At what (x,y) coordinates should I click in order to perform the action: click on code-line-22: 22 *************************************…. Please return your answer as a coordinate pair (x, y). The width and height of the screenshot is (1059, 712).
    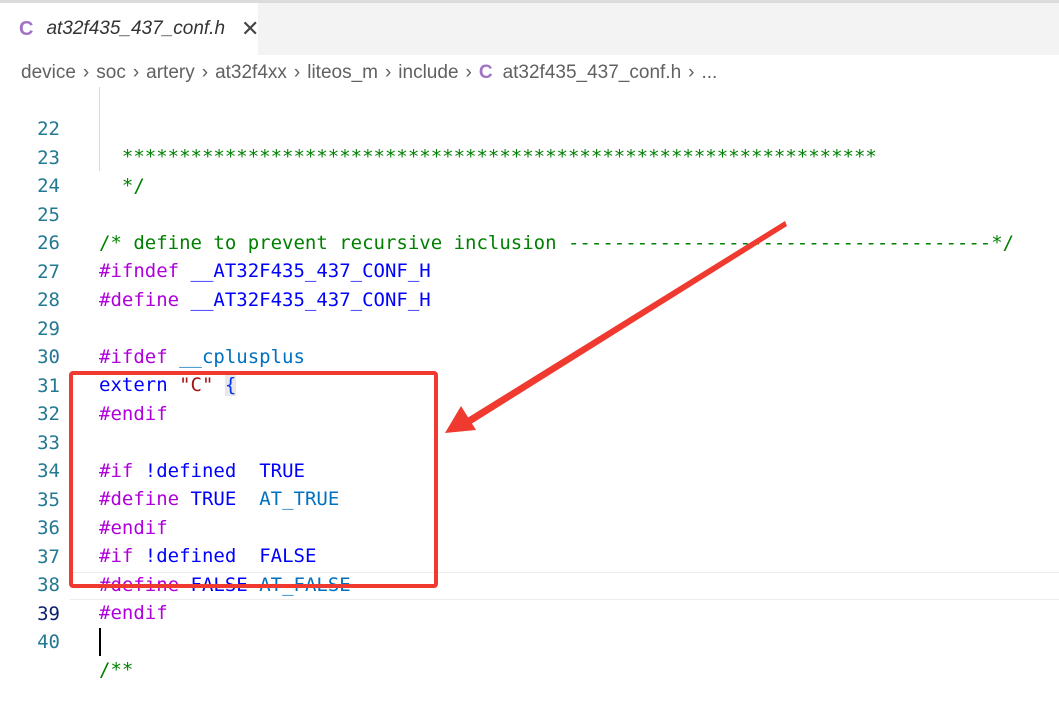
    Looking at the image, I should click on (529, 127).